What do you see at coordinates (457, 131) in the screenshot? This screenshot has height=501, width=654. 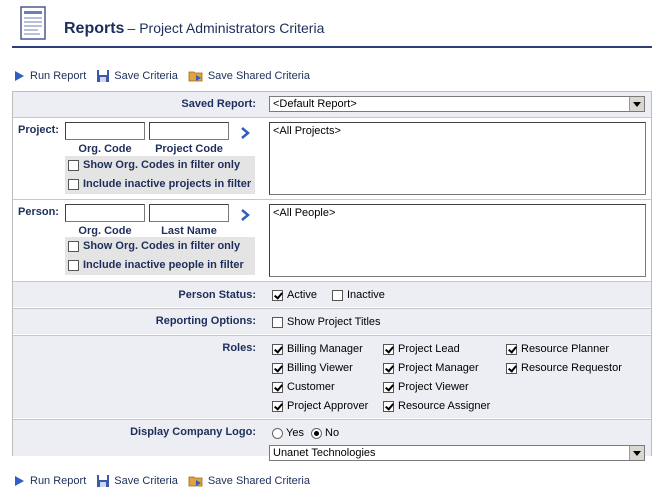 I see `list-item: <All Projects>` at bounding box center [457, 131].